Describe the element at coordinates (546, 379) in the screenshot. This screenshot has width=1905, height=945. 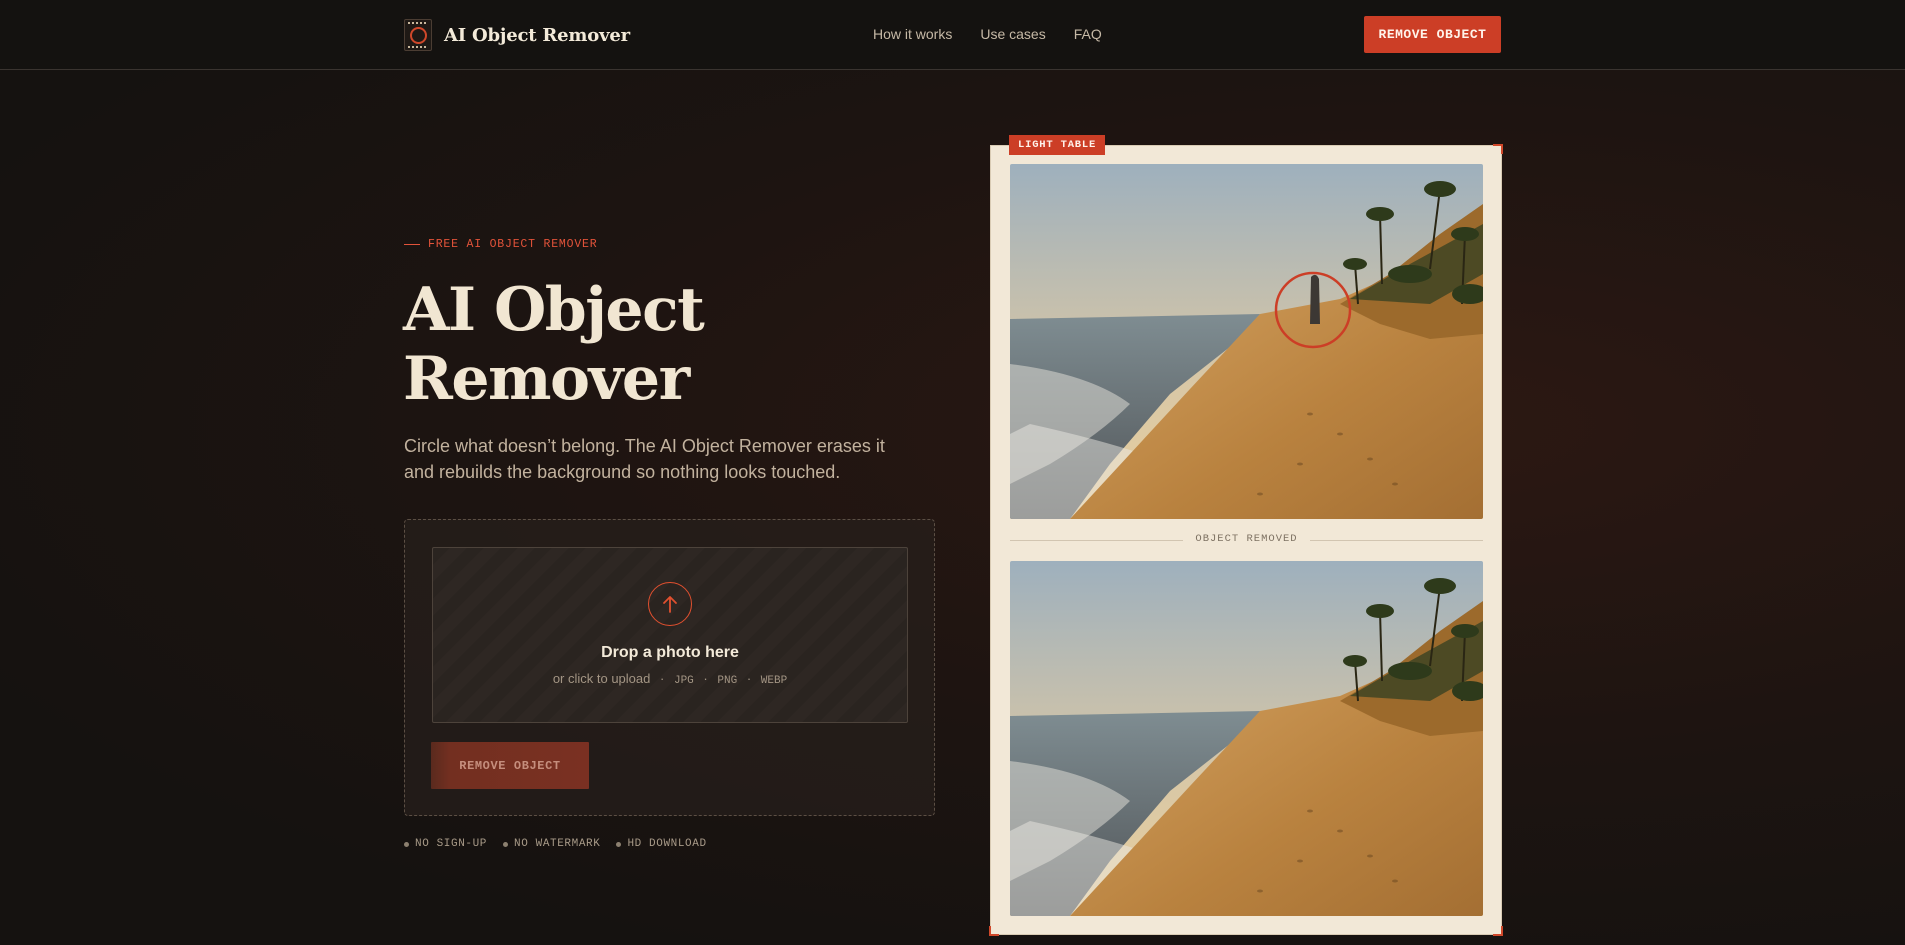
I see `hero-title-line2: Remover` at that location.